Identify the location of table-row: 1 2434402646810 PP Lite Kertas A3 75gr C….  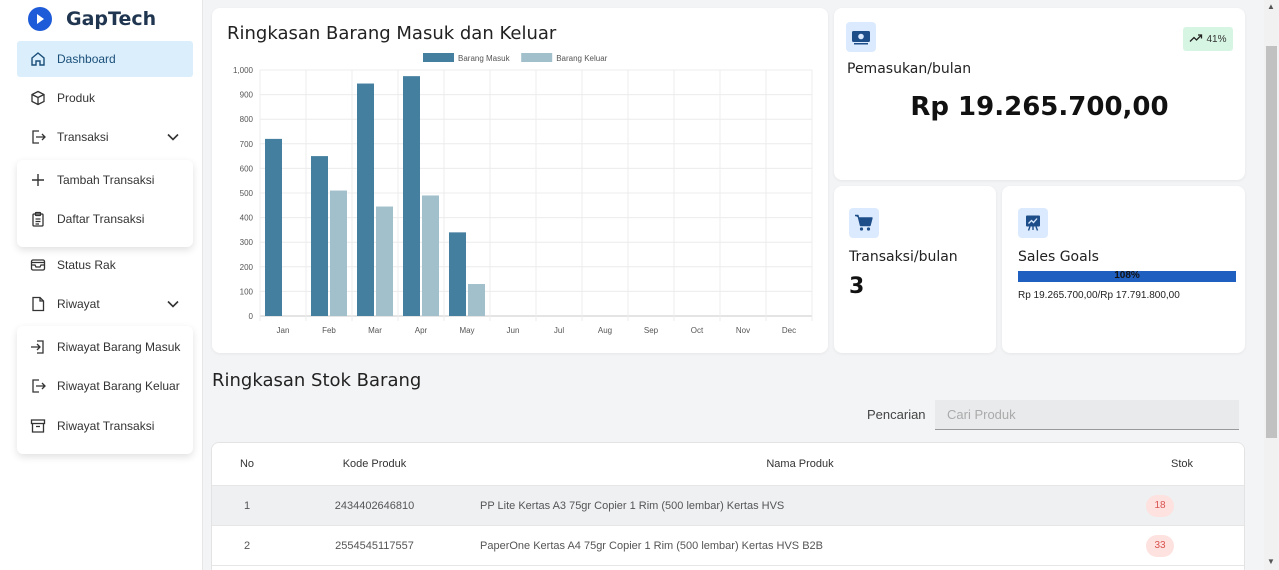
(728, 506).